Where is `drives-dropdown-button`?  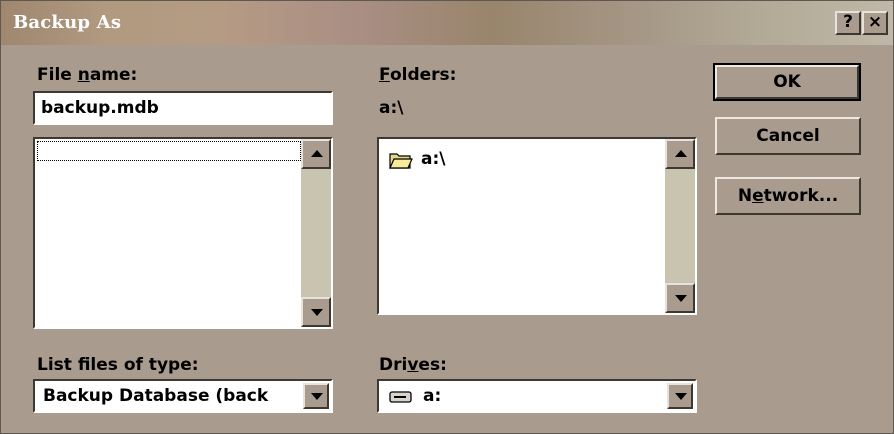 drives-dropdown-button is located at coordinates (680, 396).